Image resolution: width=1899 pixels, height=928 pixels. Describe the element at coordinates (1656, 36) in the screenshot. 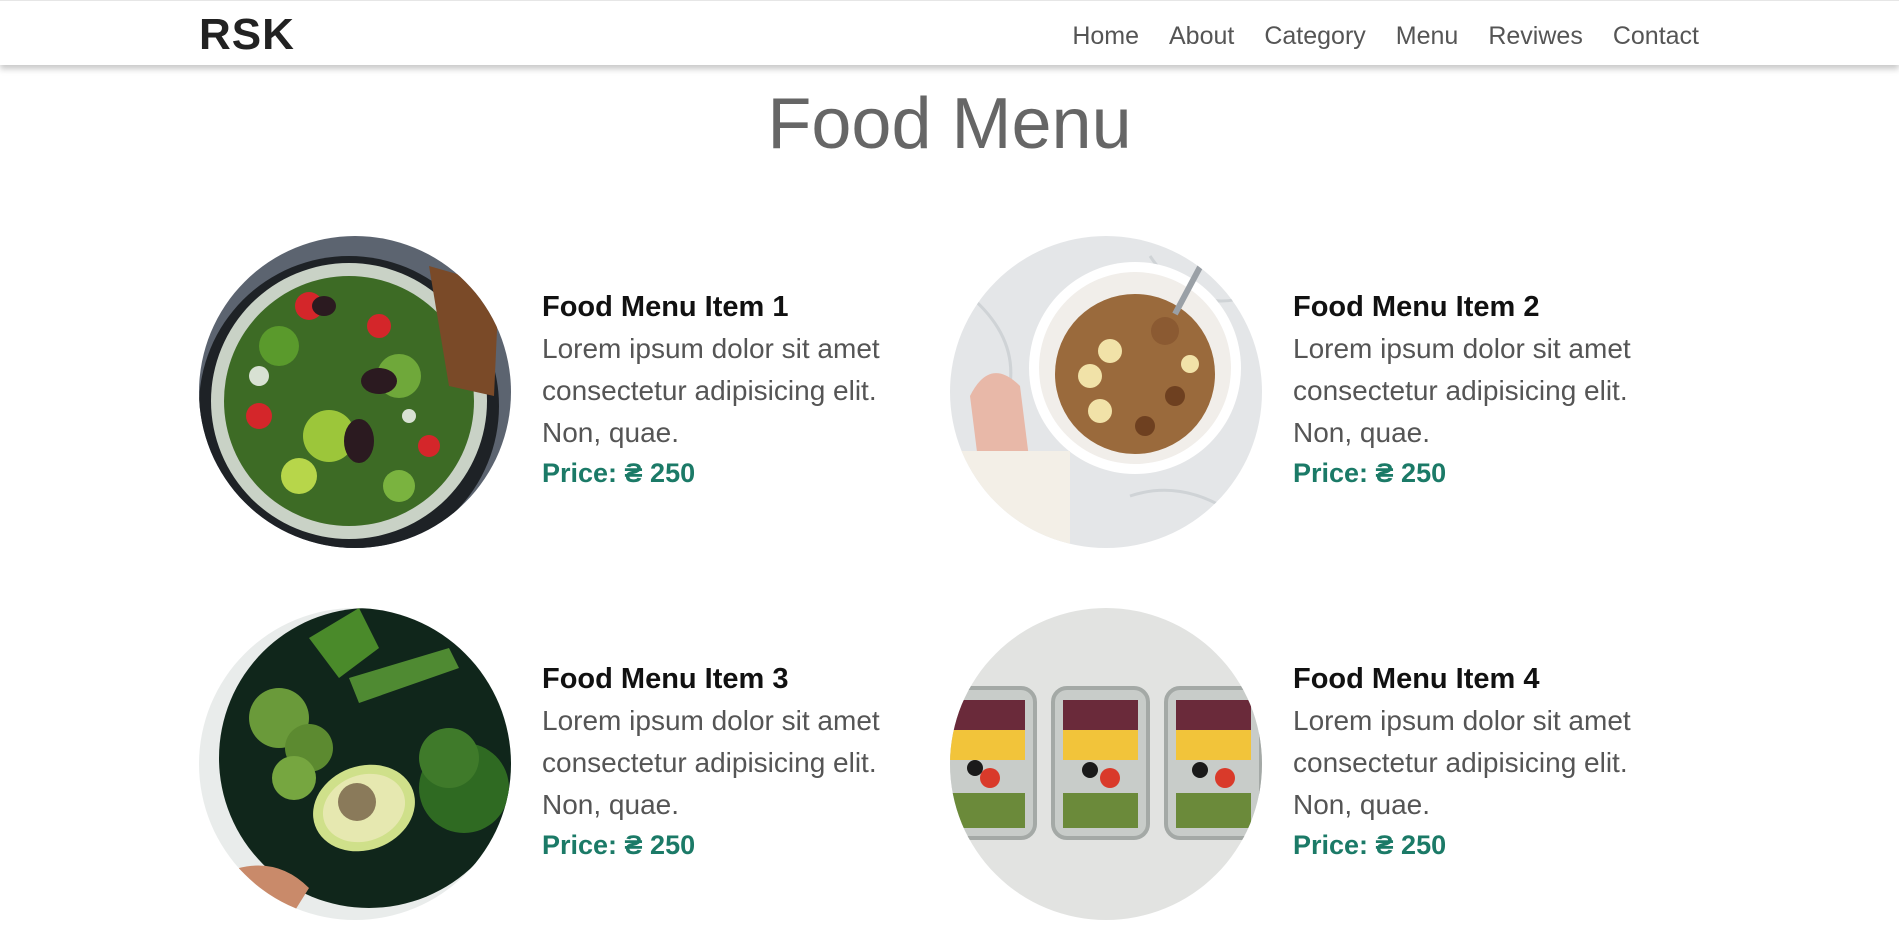

I see `nav-link-contact: Contact` at that location.